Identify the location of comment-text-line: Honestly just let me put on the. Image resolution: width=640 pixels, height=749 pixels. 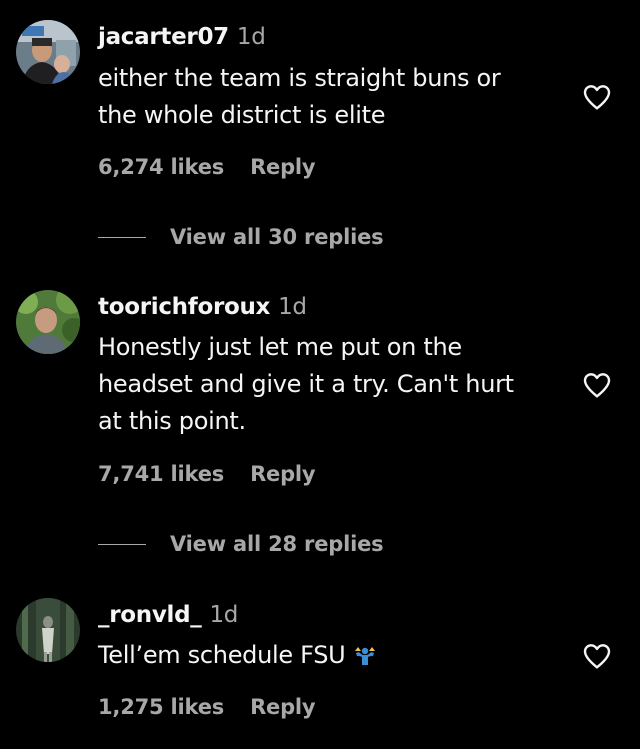
(280, 347).